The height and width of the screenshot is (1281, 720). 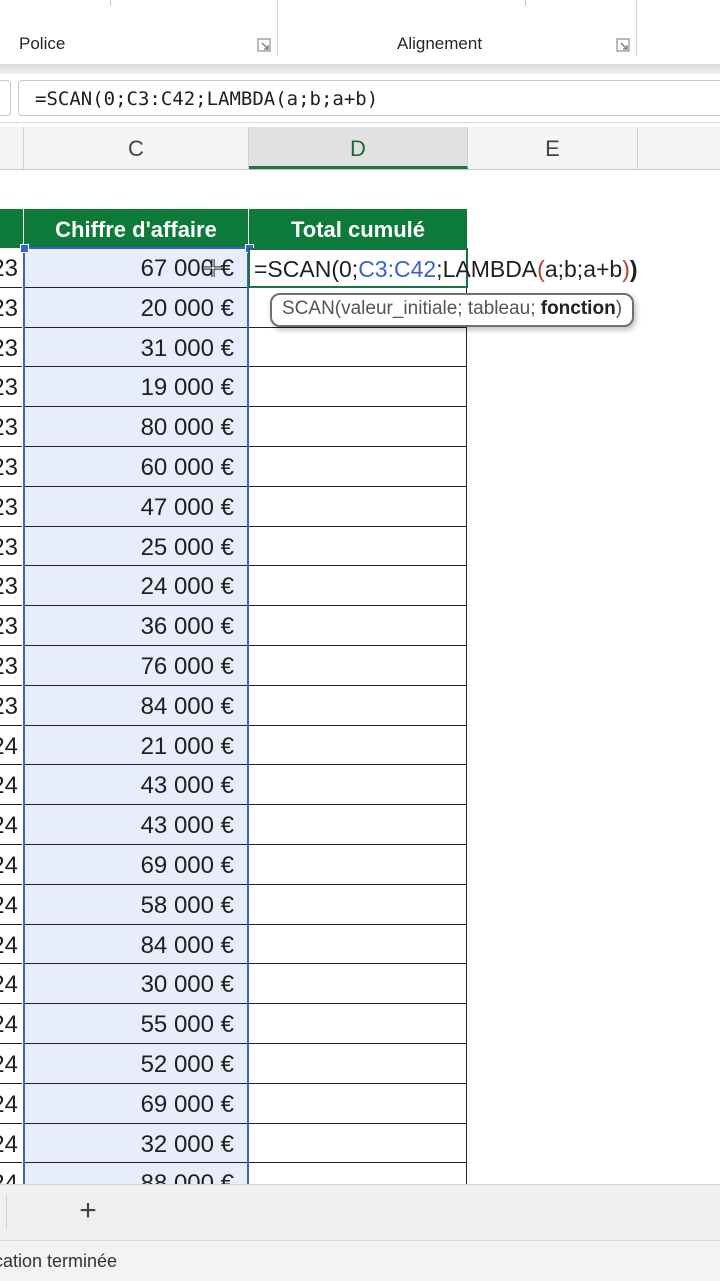 What do you see at coordinates (136, 427) in the screenshot?
I see `cell-chiffre-affaire: 80 000 €` at bounding box center [136, 427].